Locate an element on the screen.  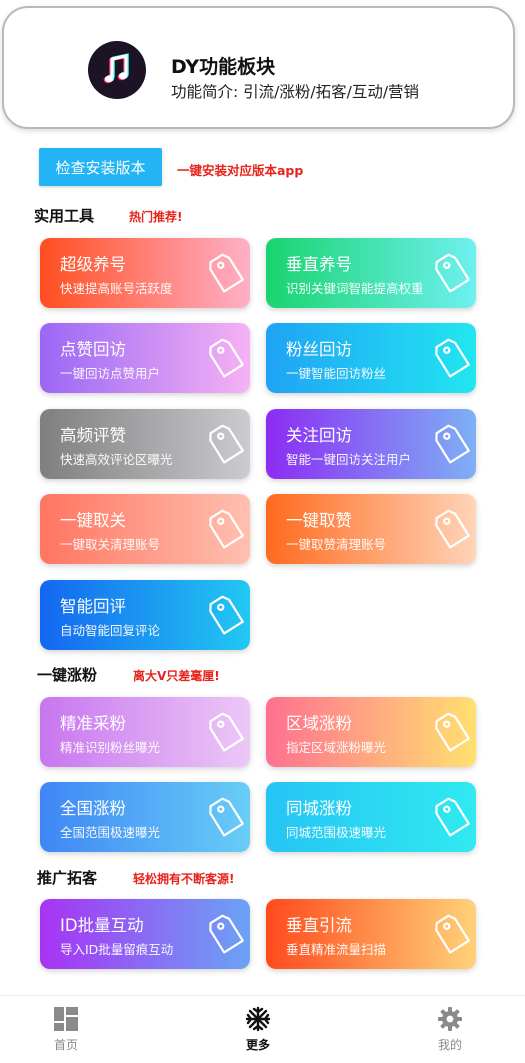
card-subtitle: 全国范围极速曝光 is located at coordinates (110, 832).